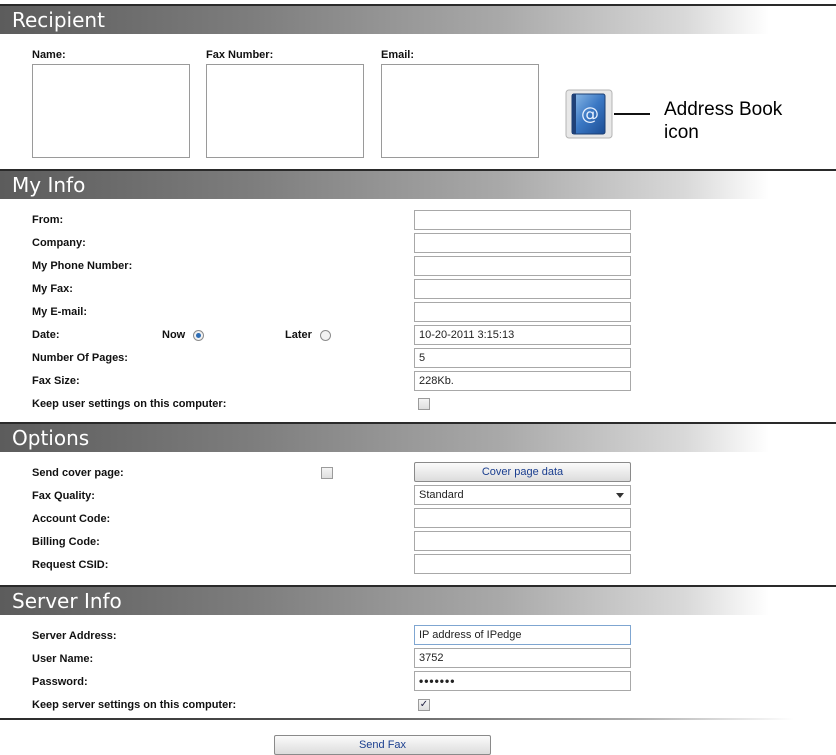  What do you see at coordinates (632, 114) in the screenshot?
I see `callout-line` at bounding box center [632, 114].